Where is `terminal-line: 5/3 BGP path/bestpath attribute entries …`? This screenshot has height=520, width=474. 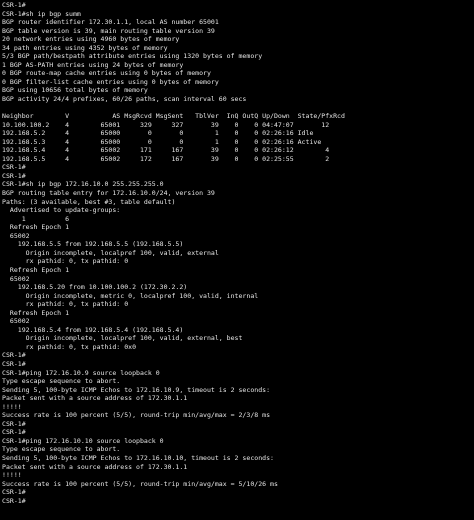
terminal-line: 5/3 BGP path/bestpath attribute entries … is located at coordinates (132, 56).